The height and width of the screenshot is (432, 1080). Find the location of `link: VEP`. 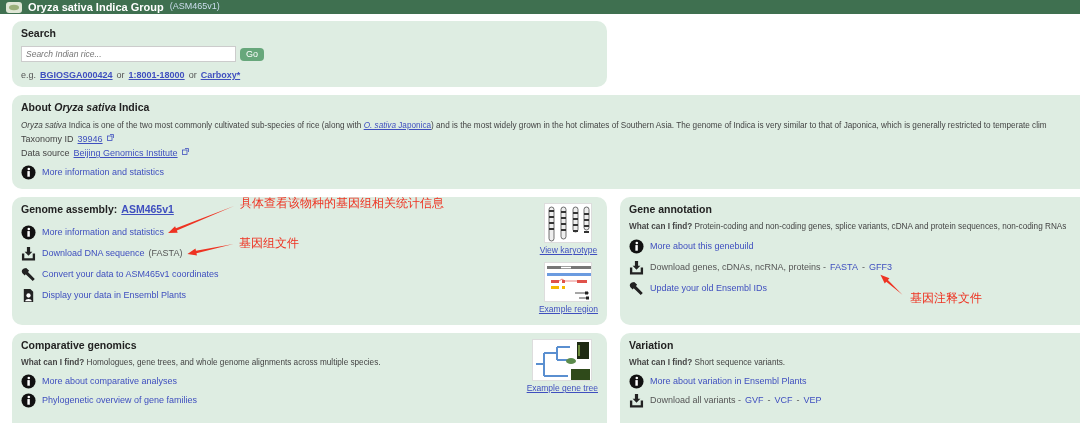

link: VEP is located at coordinates (812, 400).